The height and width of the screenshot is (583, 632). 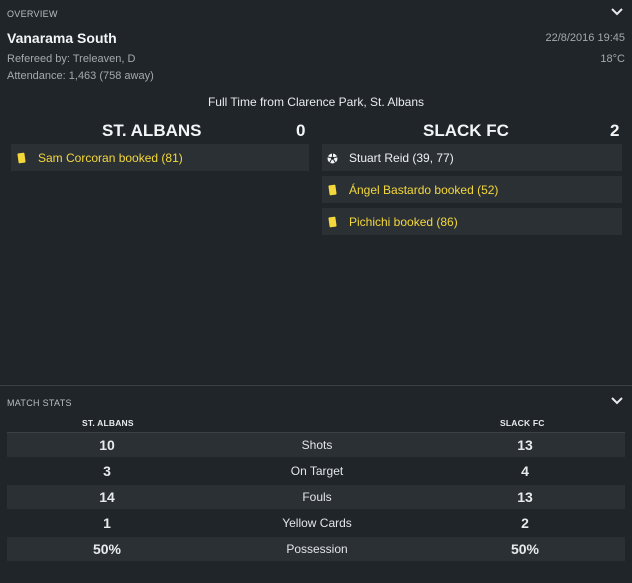 I want to click on stat-home-value: 10, so click(x=107, y=445).